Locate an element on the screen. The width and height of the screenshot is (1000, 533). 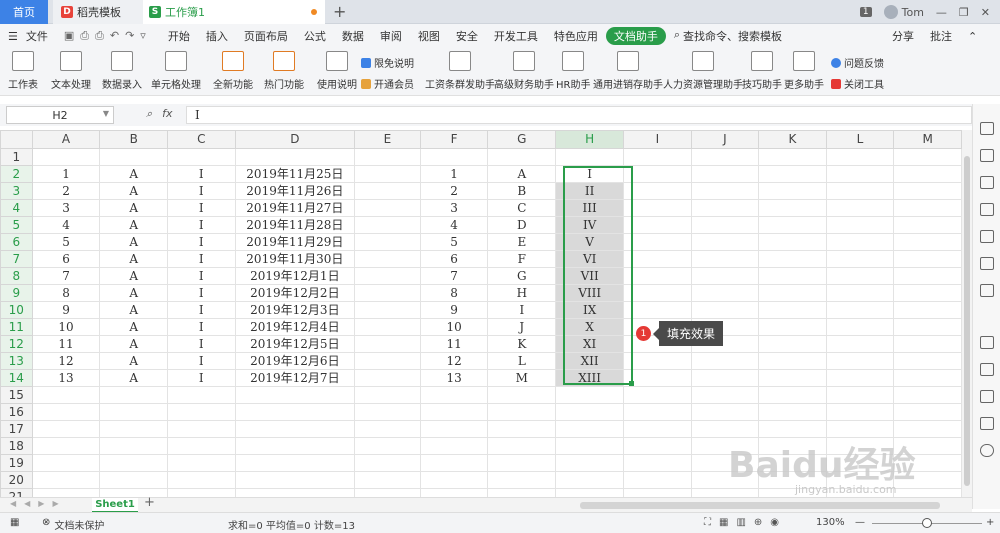
cell-e20 is located at coordinates (387, 480).